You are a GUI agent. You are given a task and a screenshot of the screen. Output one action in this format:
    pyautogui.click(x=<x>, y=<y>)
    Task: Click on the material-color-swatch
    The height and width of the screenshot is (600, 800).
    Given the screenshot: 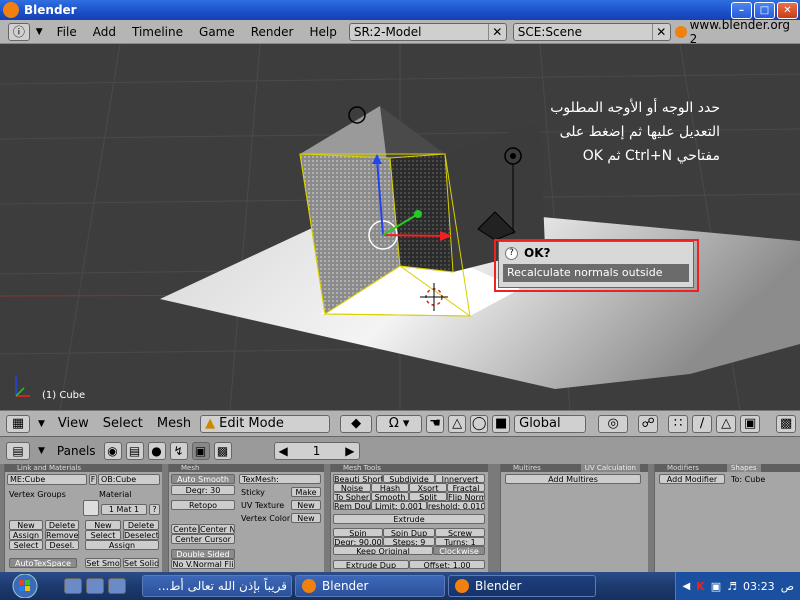 What is the action you would take?
    pyautogui.click(x=91, y=508)
    